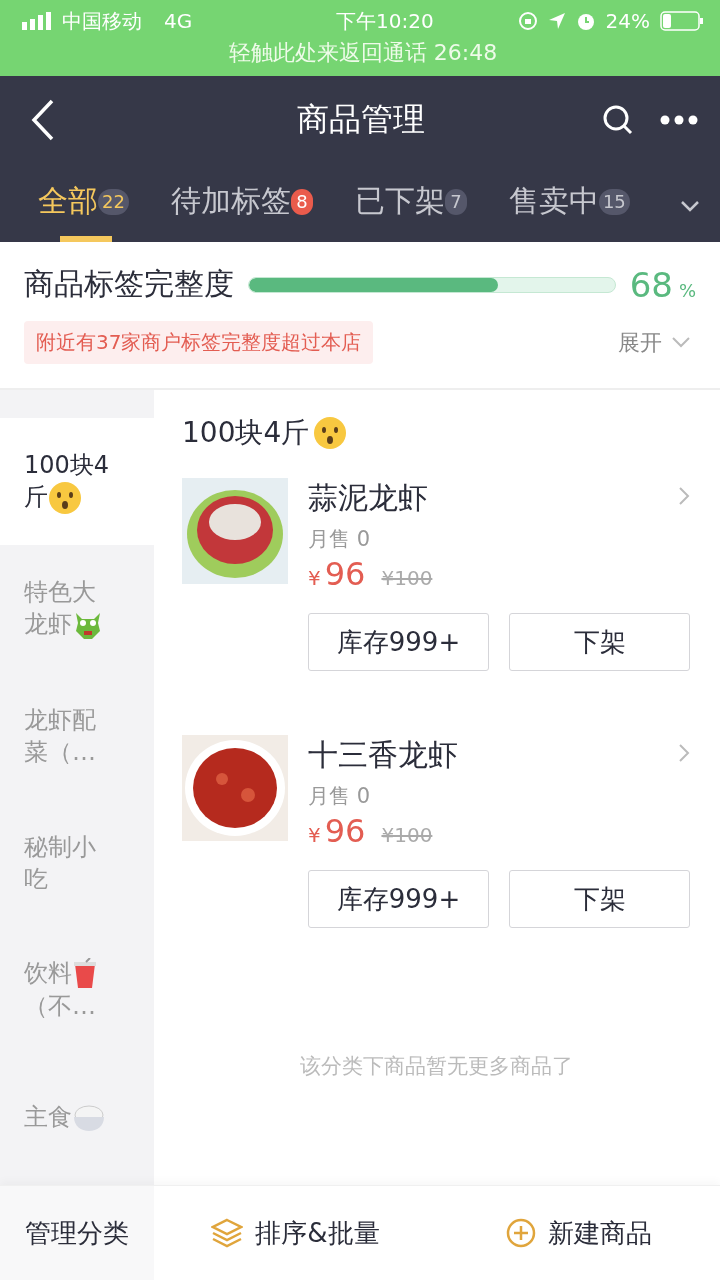 This screenshot has width=720, height=1280. I want to click on product-name: 蒜泥龙虾, so click(499, 498).